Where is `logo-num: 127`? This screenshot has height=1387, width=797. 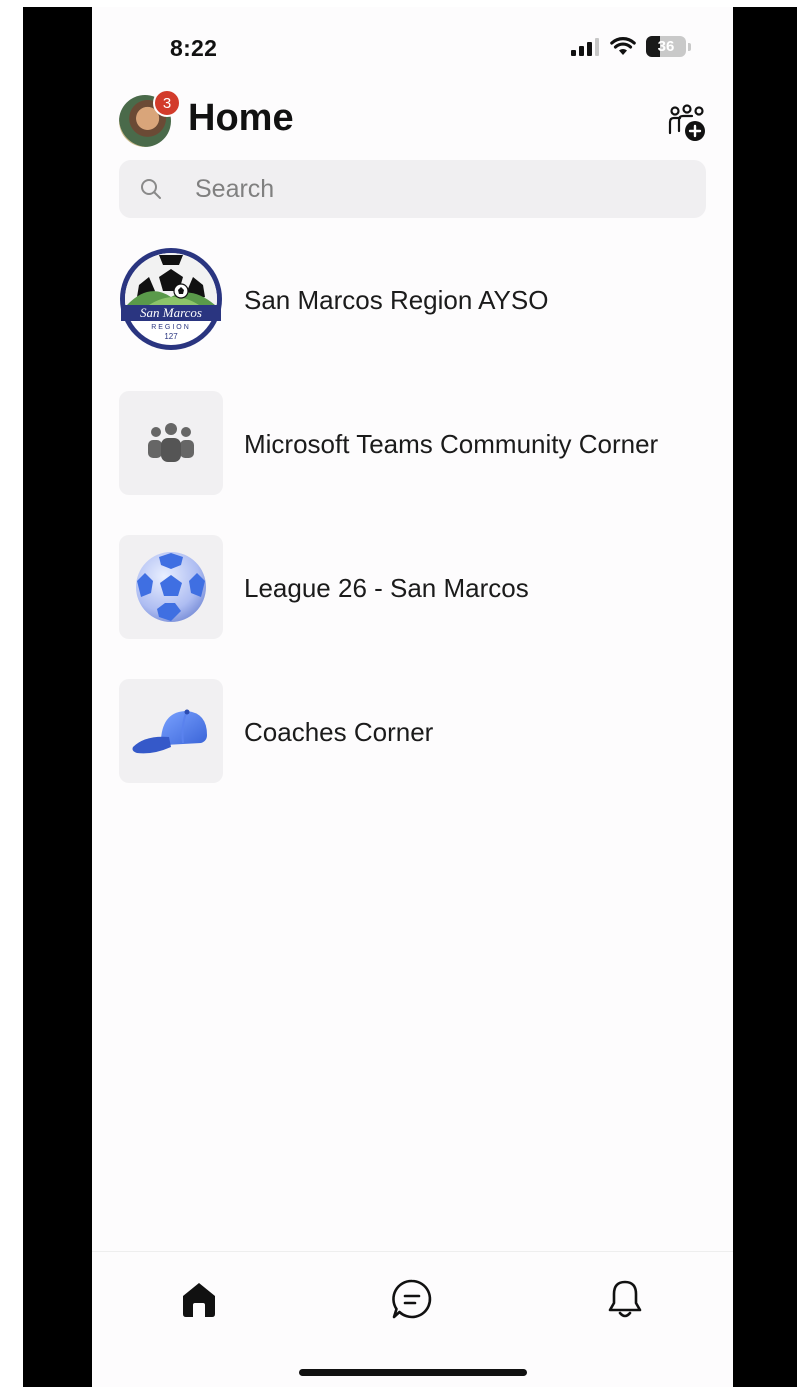 logo-num: 127 is located at coordinates (171, 336).